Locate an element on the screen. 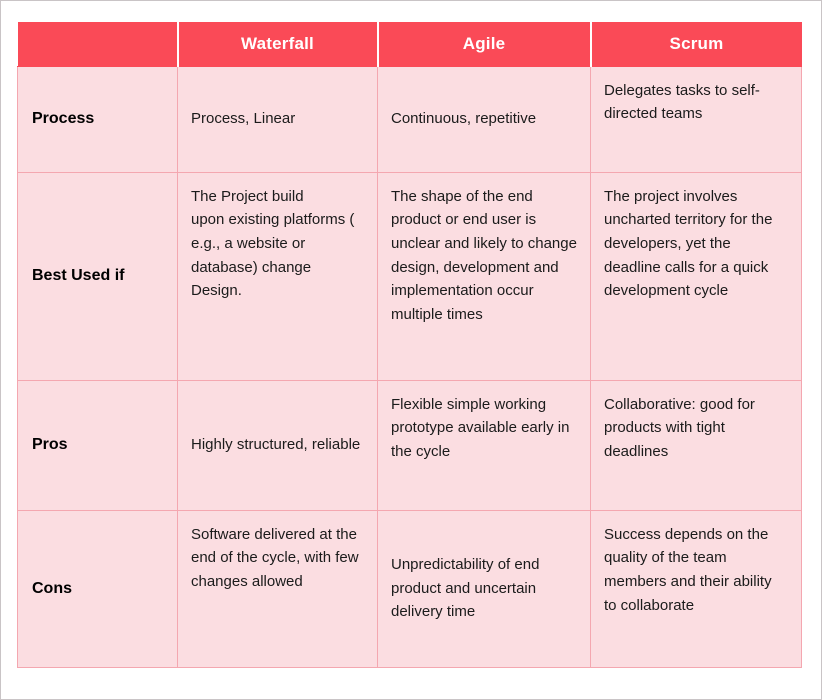 This screenshot has width=822, height=700. cell-pros-waterfall: Highly structured, reliable is located at coordinates (277, 445).